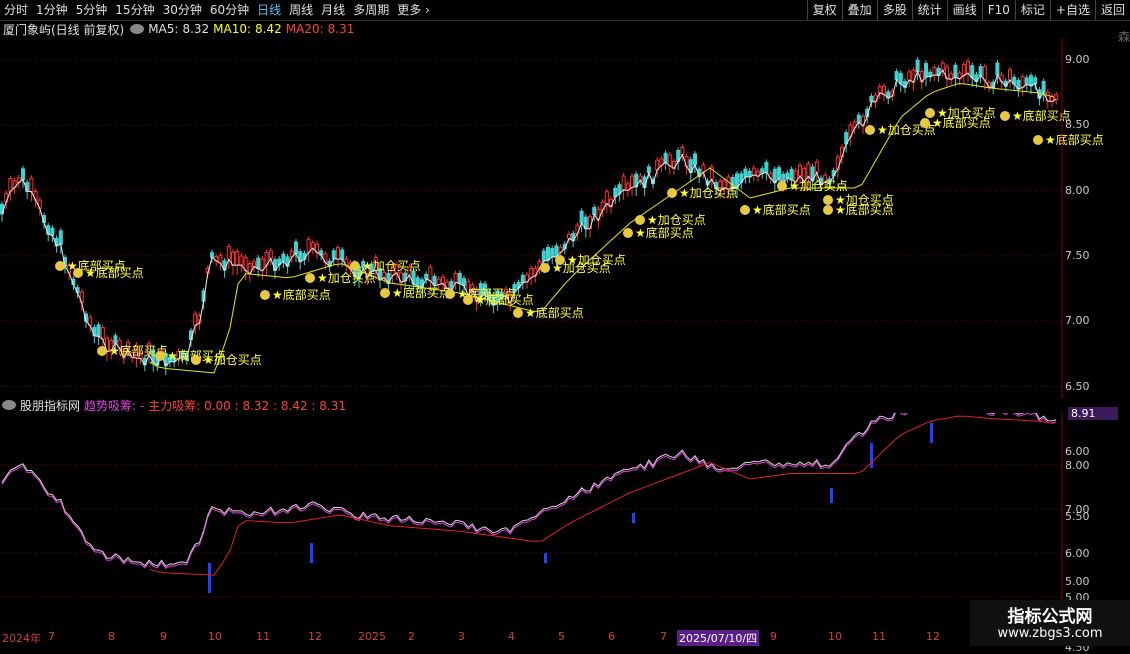 This screenshot has height=654, width=1130. I want to click on f10-button: F10, so click(998, 10).